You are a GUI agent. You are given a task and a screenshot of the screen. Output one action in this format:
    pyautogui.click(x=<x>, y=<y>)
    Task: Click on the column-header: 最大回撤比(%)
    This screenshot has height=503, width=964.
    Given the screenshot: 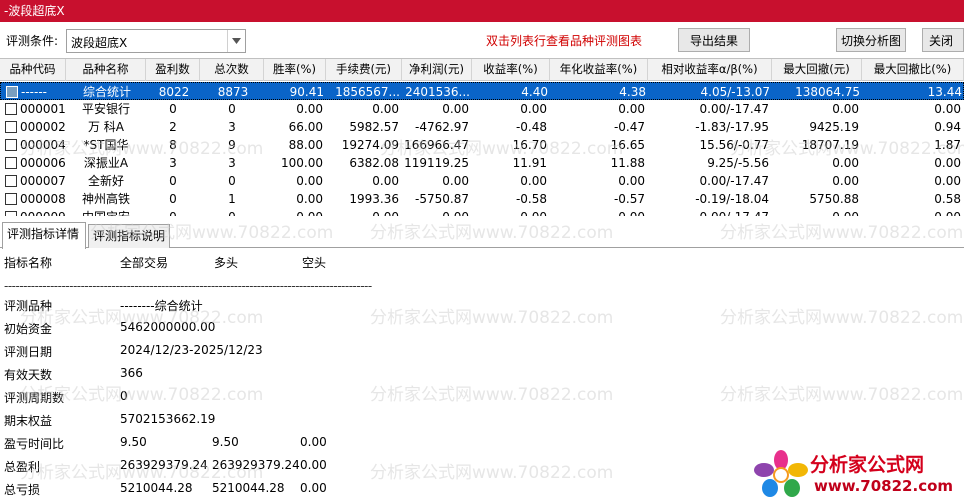 What is the action you would take?
    pyautogui.click(x=913, y=70)
    